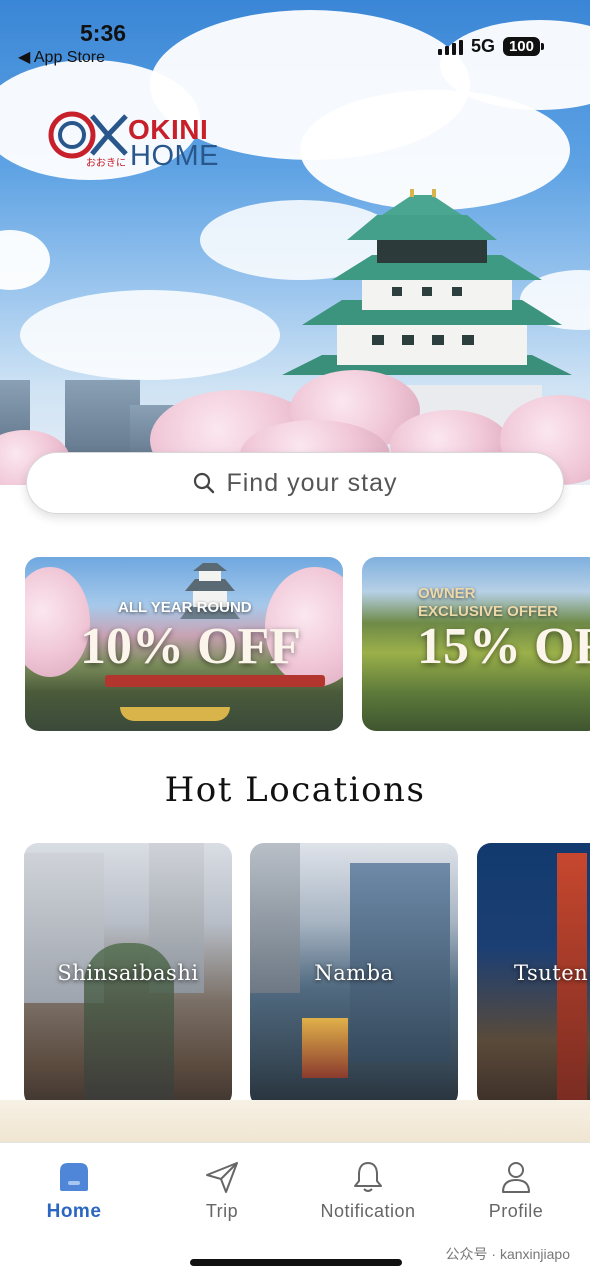 Image resolution: width=590 pixels, height=1280 pixels. I want to click on decorative-pattern-band, so click(295, 1122).